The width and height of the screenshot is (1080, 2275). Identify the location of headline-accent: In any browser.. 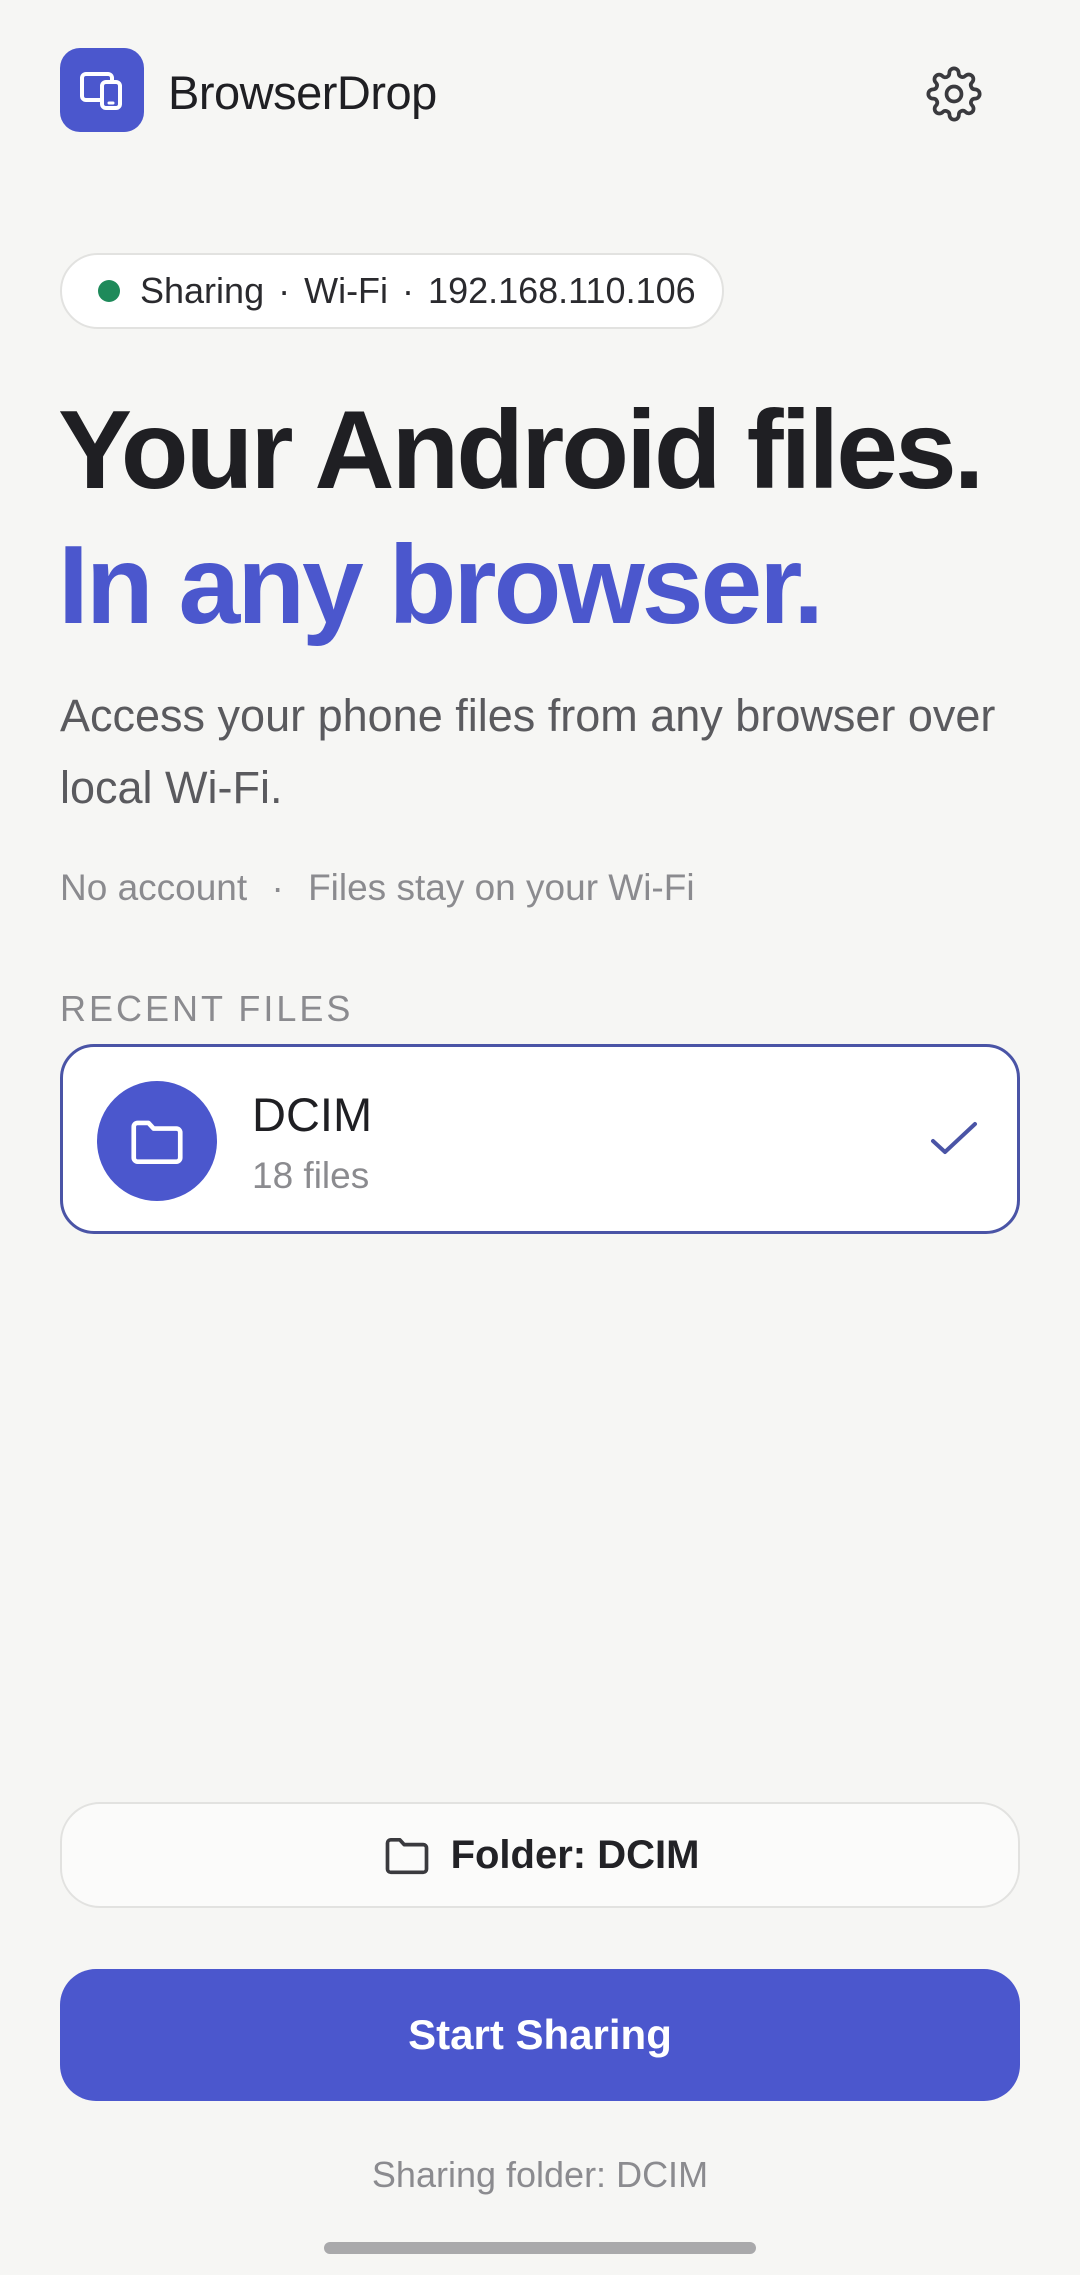
(441, 585).